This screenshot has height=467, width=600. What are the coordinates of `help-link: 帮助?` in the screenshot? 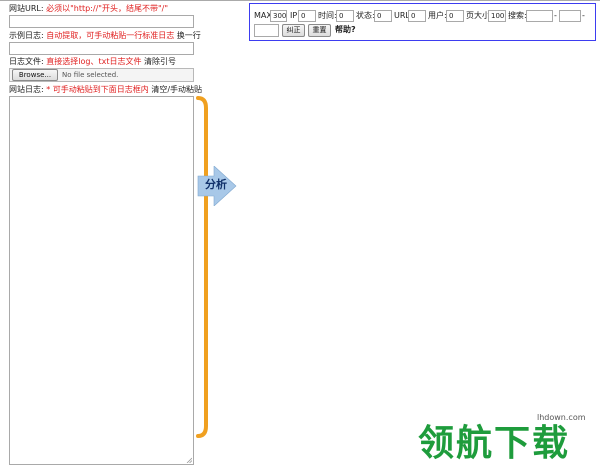 It's located at (345, 30).